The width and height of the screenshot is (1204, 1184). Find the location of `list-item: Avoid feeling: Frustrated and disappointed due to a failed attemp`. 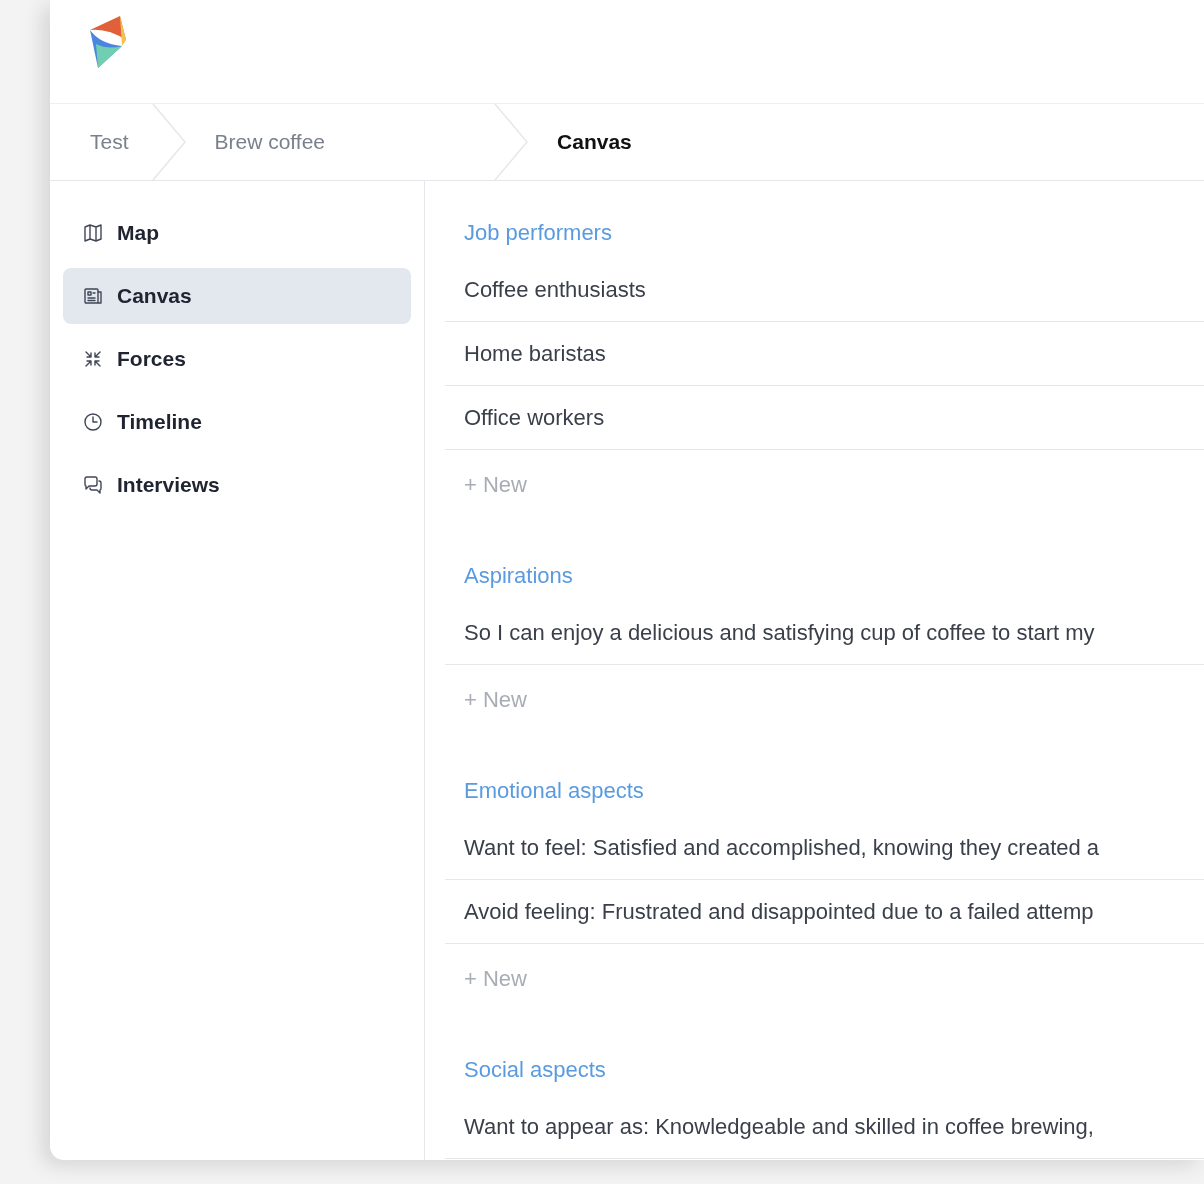

list-item: Avoid feeling: Frustrated and disappointed due to a failed attemp is located at coordinates (824, 912).